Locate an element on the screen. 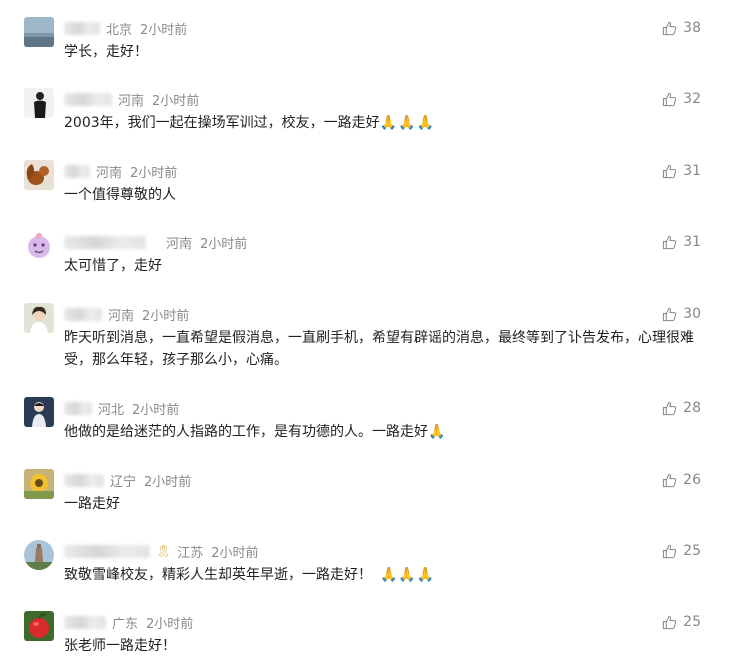 The height and width of the screenshot is (668, 735). comment-text: 2003年，我们一起在操场军训过，校友，一路走好🙏🙏🙏 is located at coordinates (384, 123).